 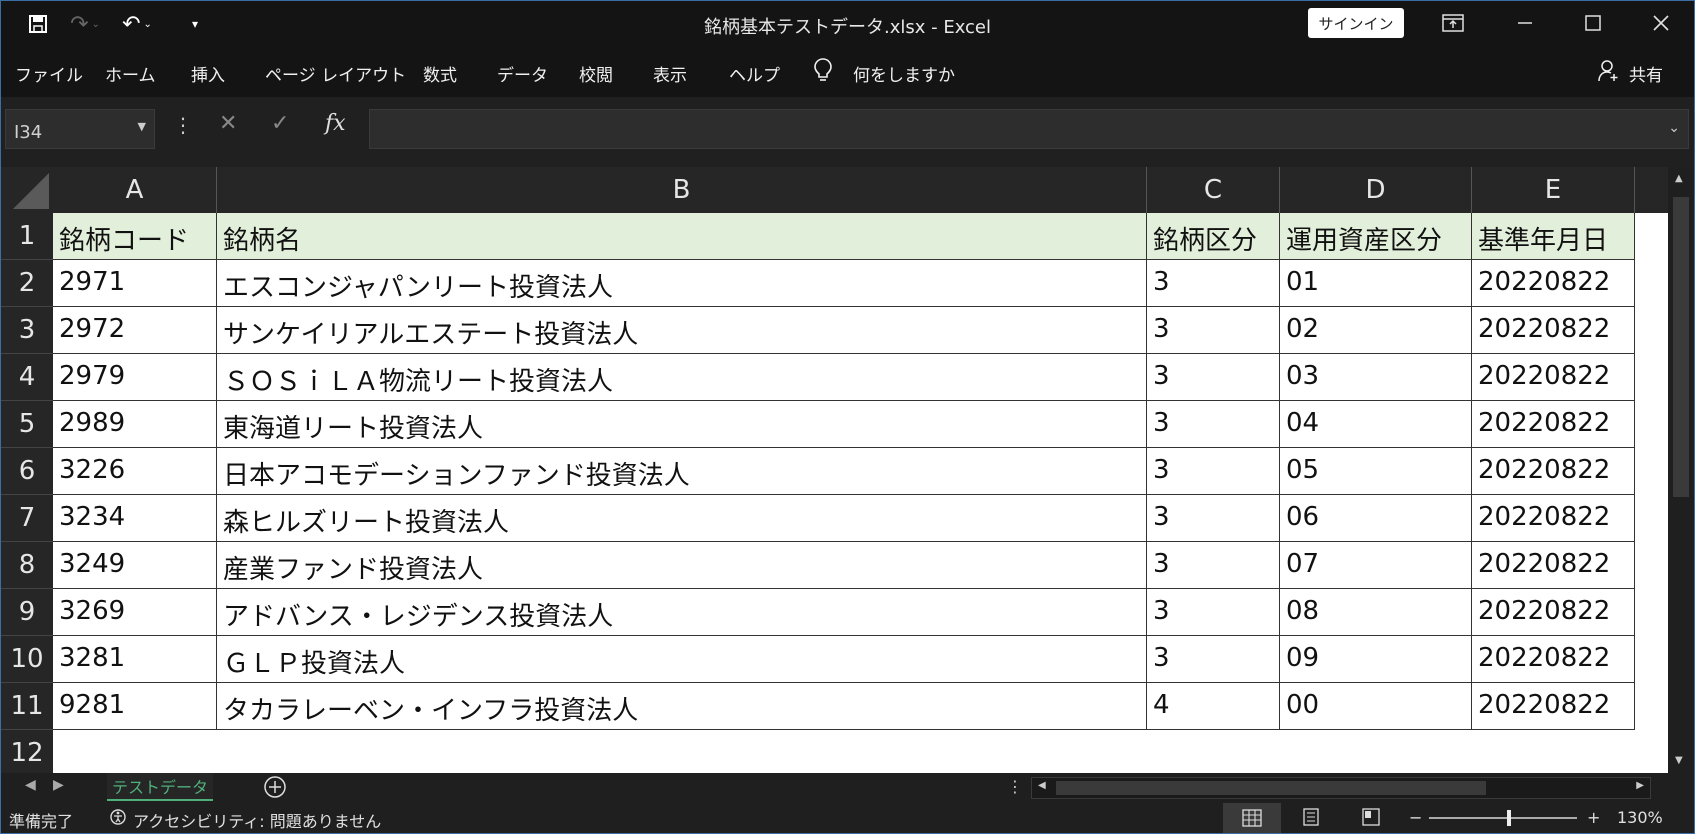 I want to click on cell-d2: 01, so click(x=1376, y=283).